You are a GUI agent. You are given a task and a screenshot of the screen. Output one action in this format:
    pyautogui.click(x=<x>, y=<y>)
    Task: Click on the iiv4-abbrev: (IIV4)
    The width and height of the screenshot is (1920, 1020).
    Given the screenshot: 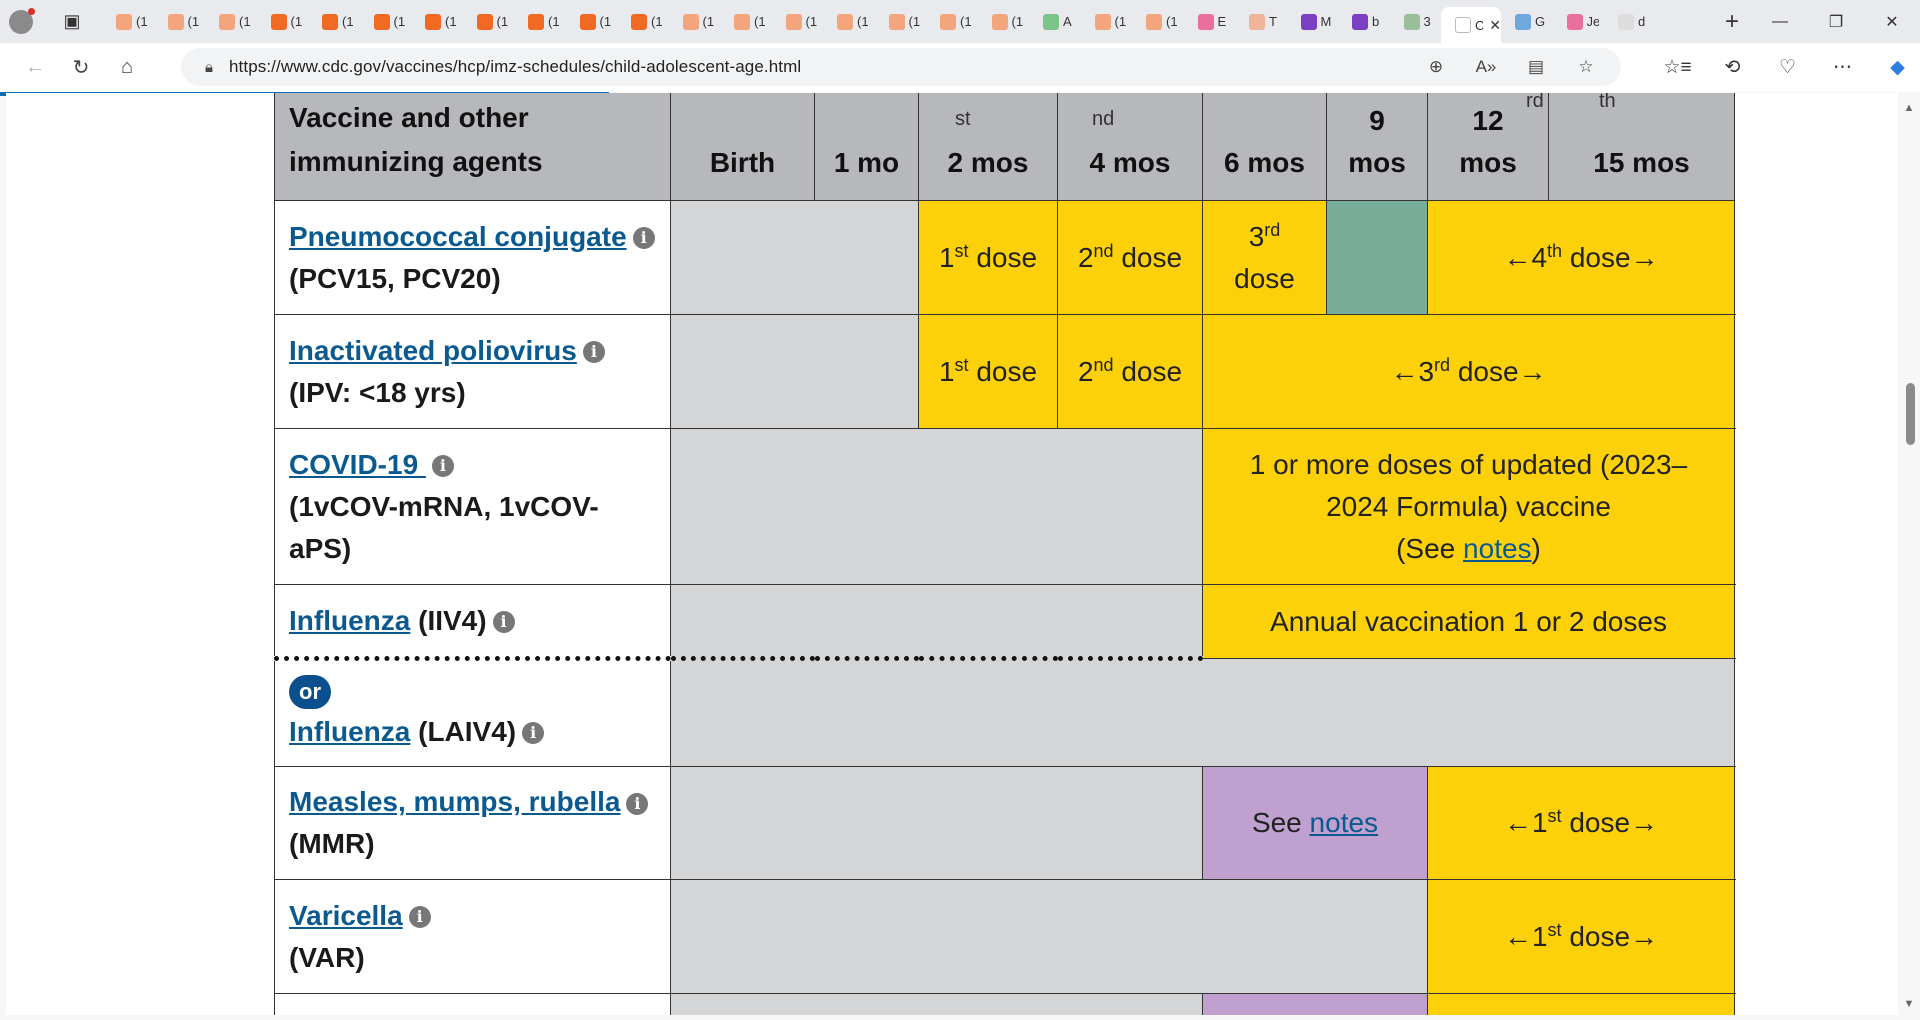 What is the action you would take?
    pyautogui.click(x=448, y=620)
    